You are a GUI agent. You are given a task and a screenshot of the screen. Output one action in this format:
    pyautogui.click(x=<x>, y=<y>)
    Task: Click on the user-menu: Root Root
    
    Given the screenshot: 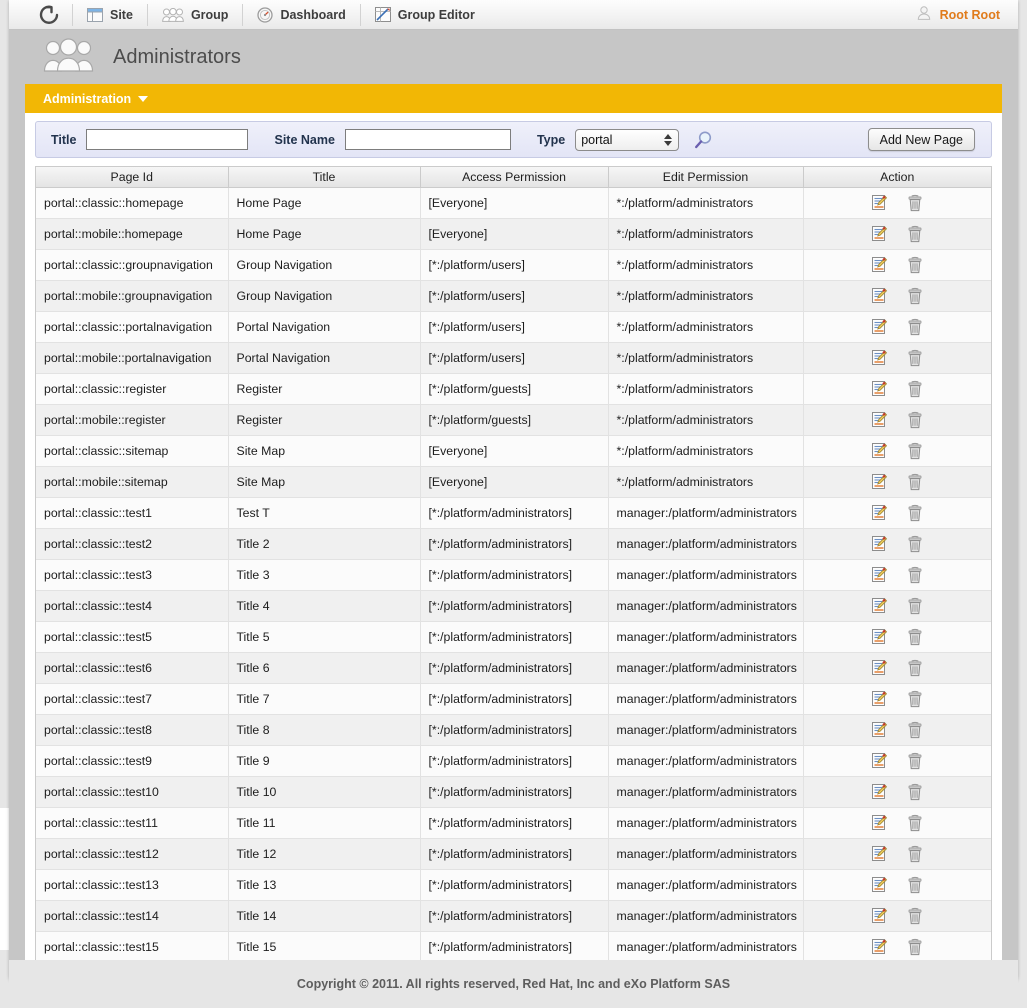 What is the action you would take?
    pyautogui.click(x=958, y=14)
    